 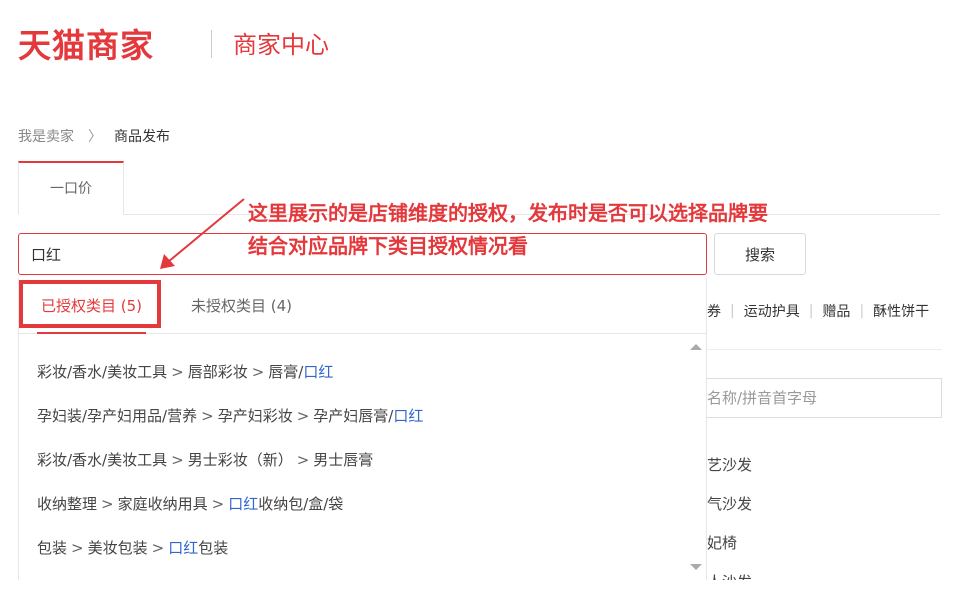 I want to click on tab-fixed-price: 一口价, so click(x=71, y=188).